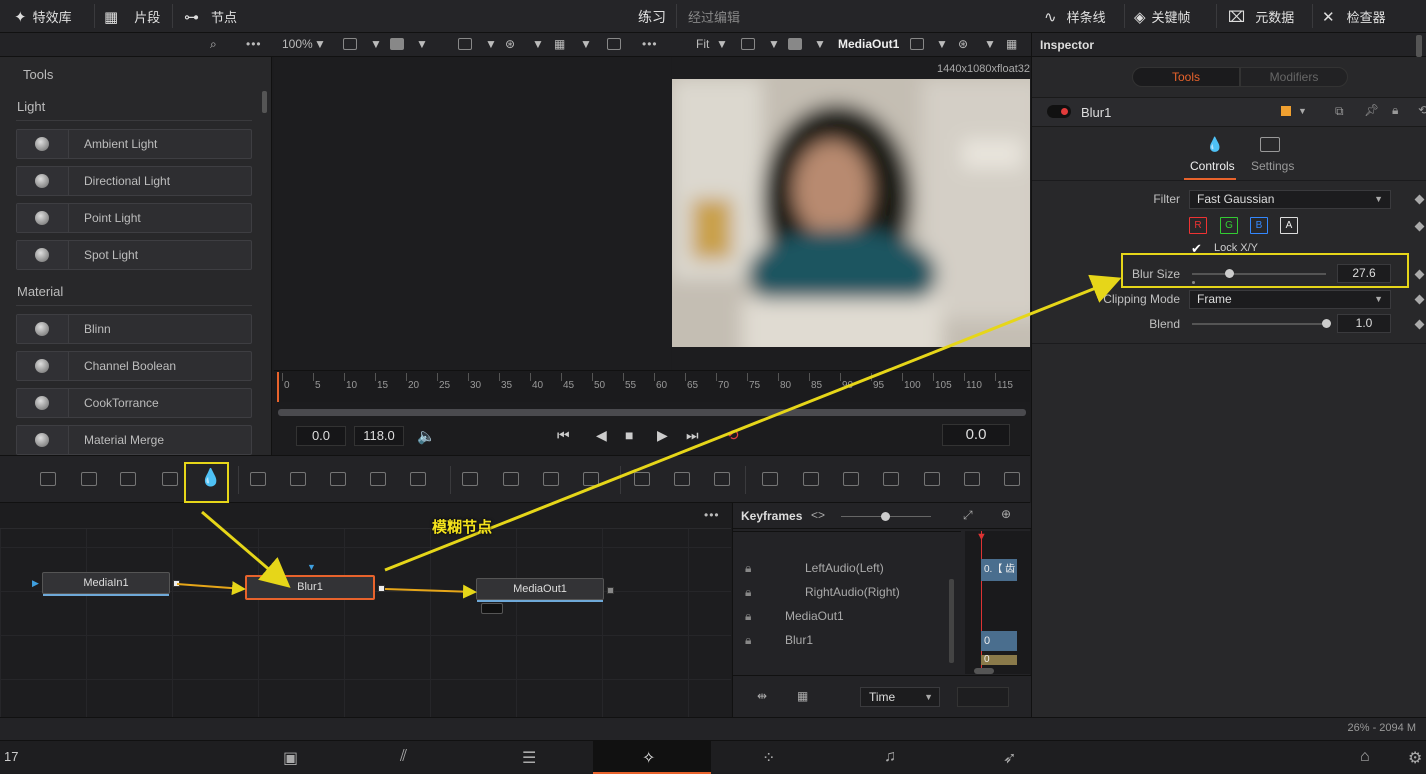 Image resolution: width=1426 pixels, height=774 pixels. I want to click on reset-icon: ⟲, so click(1422, 110).